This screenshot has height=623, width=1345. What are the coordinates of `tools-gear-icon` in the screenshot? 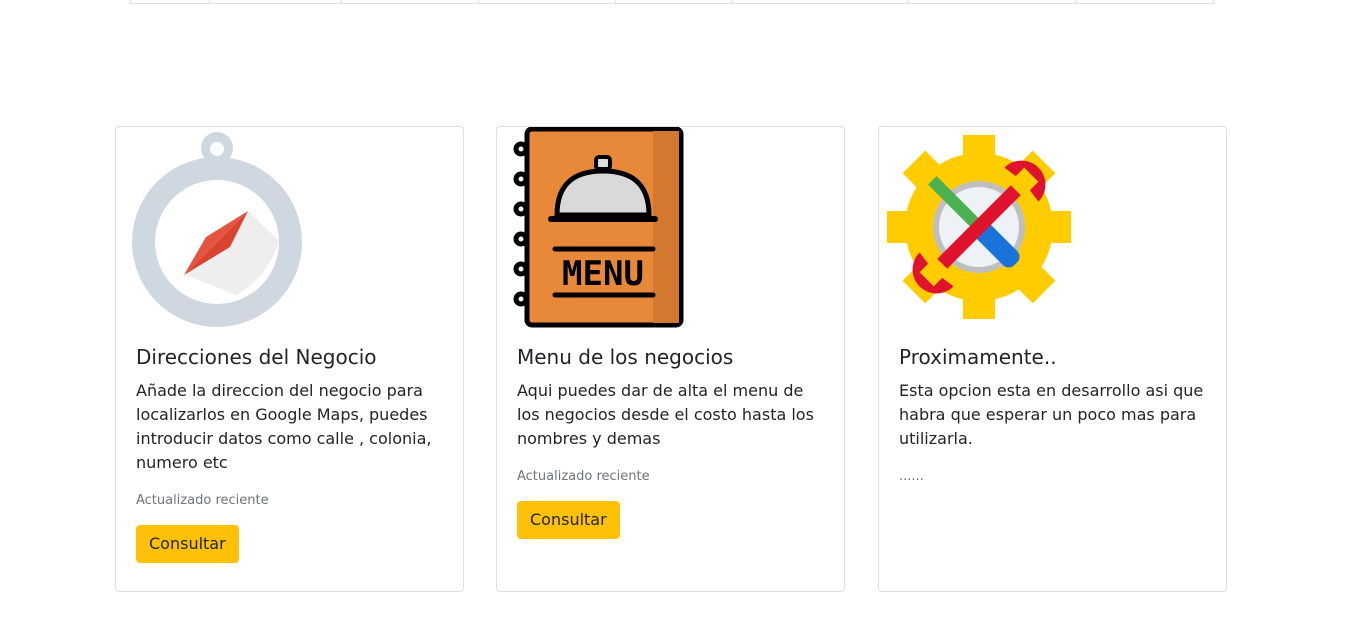 It's located at (979, 227).